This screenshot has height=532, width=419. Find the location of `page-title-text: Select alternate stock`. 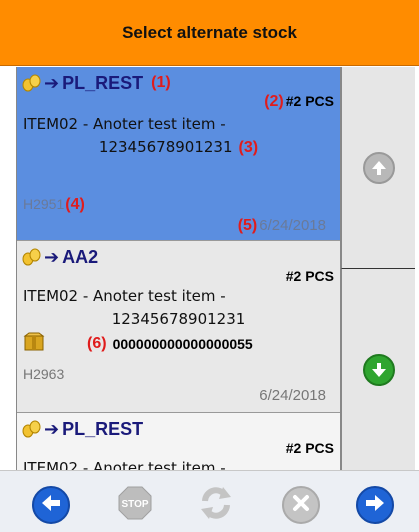

page-title-text: Select alternate stock is located at coordinates (209, 32).